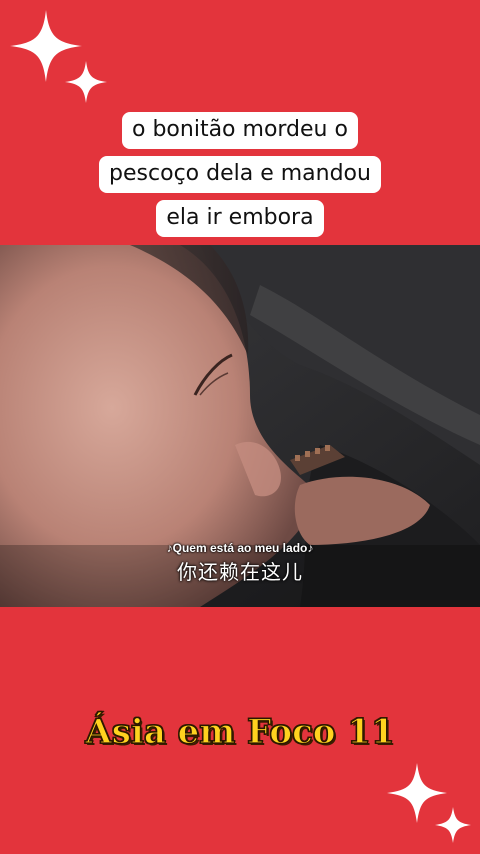 This screenshot has height=854, width=480. Describe the element at coordinates (240, 174) in the screenshot. I see `caption-line: pescoço dela e mandou` at that location.